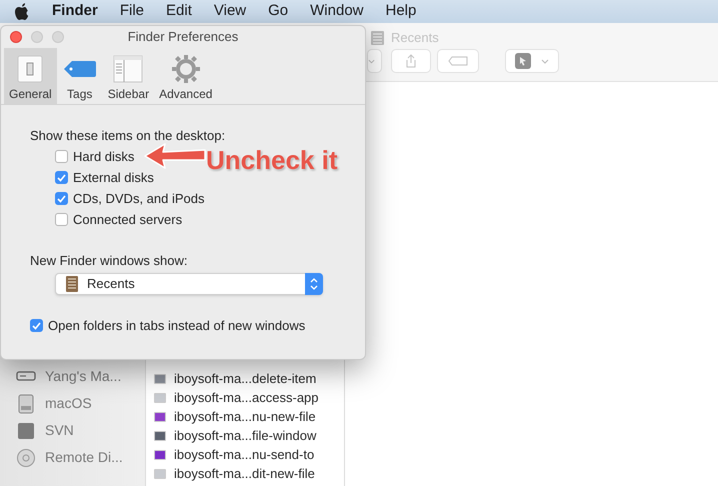 This screenshot has width=718, height=486. What do you see at coordinates (245, 378) in the screenshot?
I see `file-name: iboysoft-ma...delete-item` at bounding box center [245, 378].